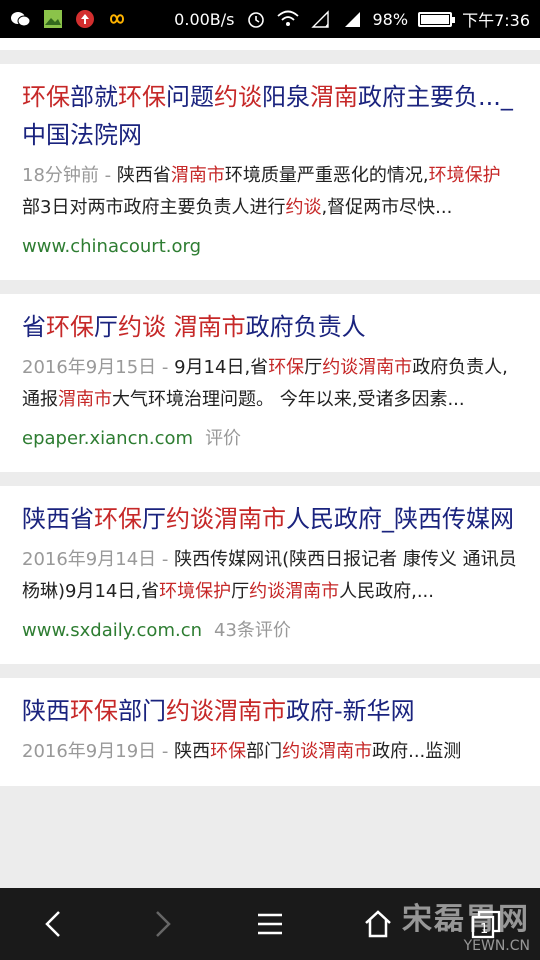  What do you see at coordinates (400, 519) in the screenshot?
I see `result-title-segment: 人民政府_陕西传媒网` at bounding box center [400, 519].